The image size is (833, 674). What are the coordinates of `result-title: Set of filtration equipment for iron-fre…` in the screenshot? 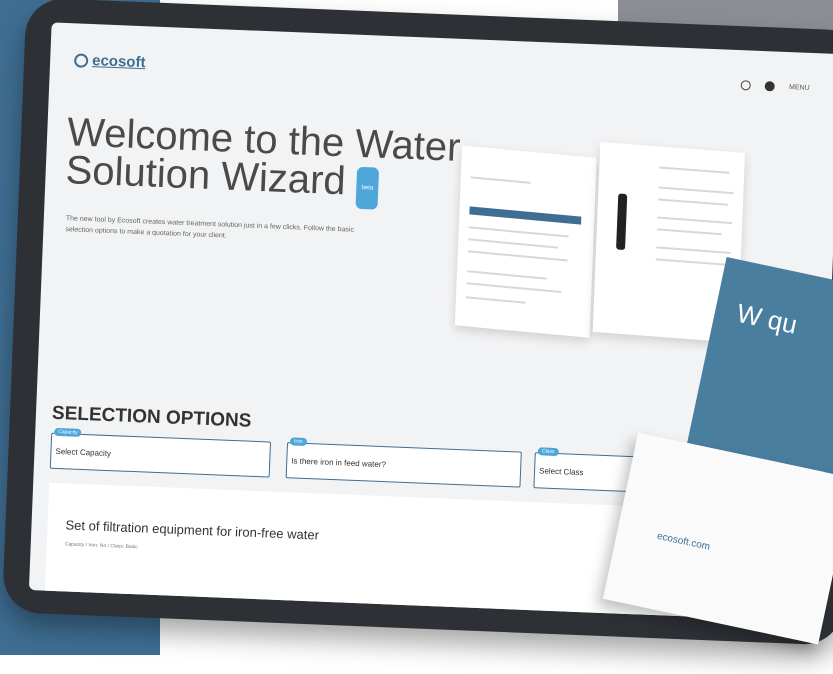 It's located at (192, 530).